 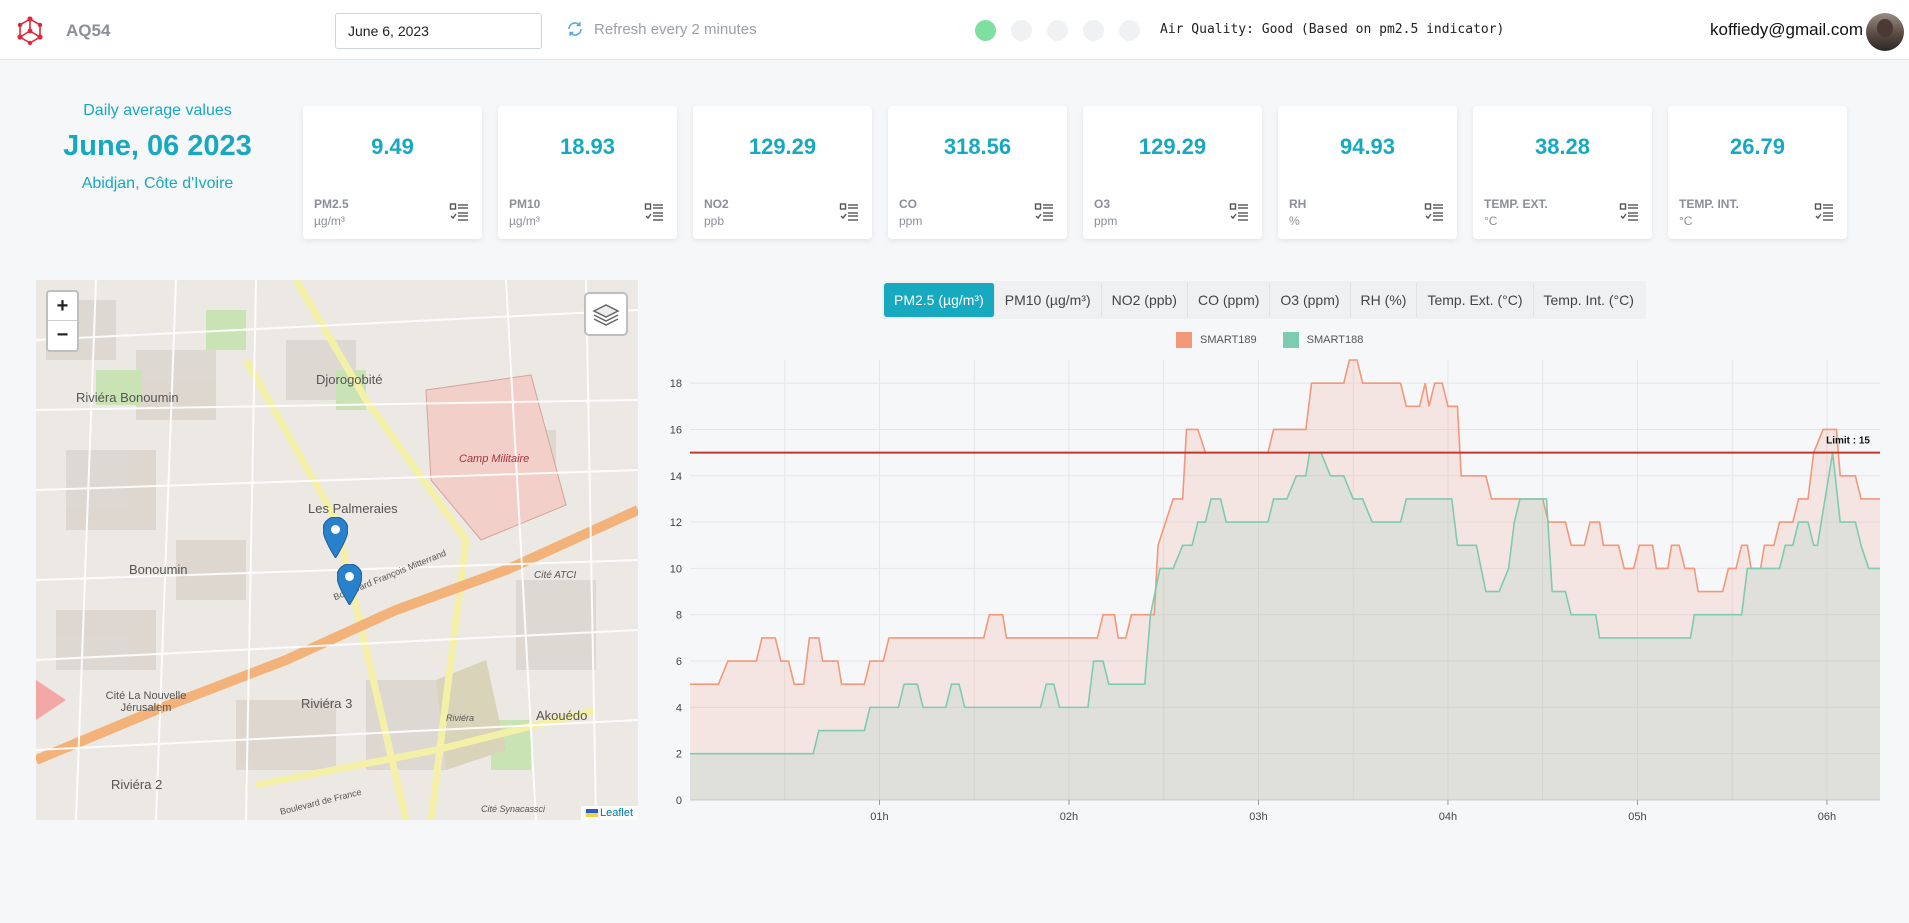 I want to click on app-name: AQ54, so click(x=88, y=30).